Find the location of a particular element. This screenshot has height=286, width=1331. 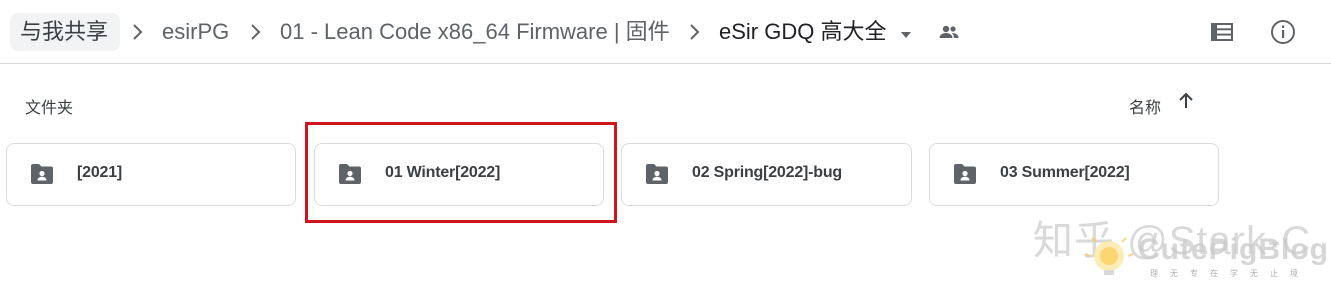

people-icon is located at coordinates (949, 32).